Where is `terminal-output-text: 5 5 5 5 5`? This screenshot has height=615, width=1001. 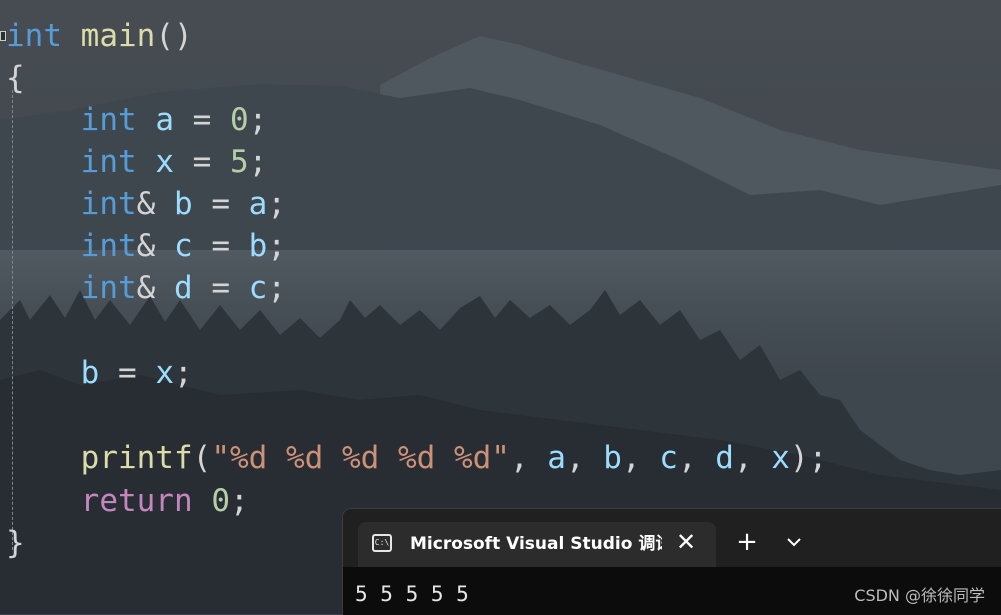 terminal-output-text: 5 5 5 5 5 is located at coordinates (412, 594).